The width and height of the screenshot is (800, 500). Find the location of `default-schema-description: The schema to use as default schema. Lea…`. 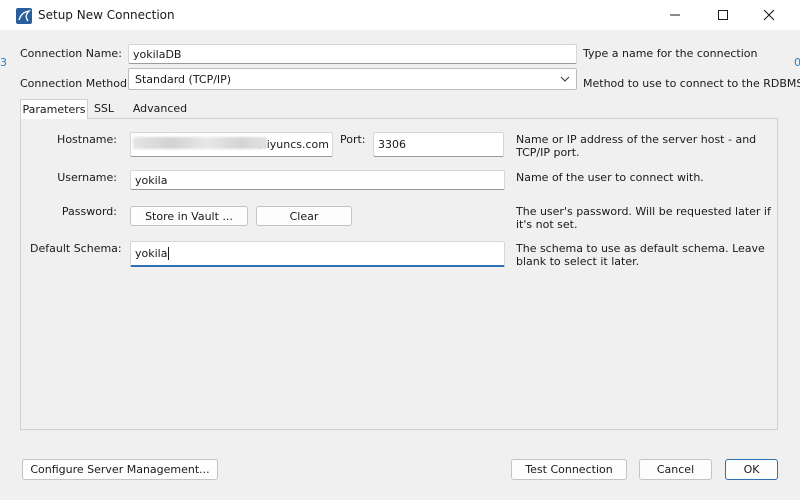

default-schema-description: The schema to use as default schema. Lea… is located at coordinates (640, 255).